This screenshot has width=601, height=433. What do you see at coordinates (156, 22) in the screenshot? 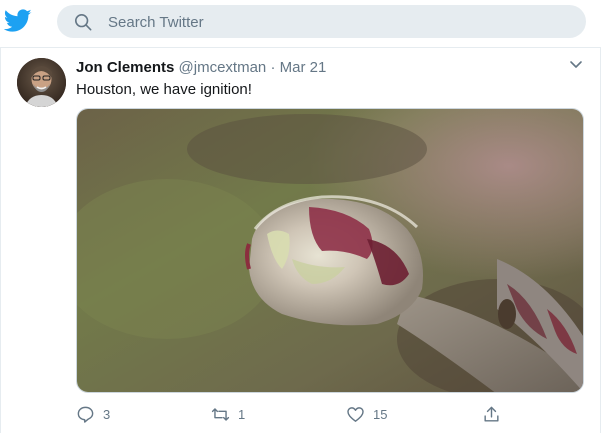
I see `search-placeholder: Search Twitter` at bounding box center [156, 22].